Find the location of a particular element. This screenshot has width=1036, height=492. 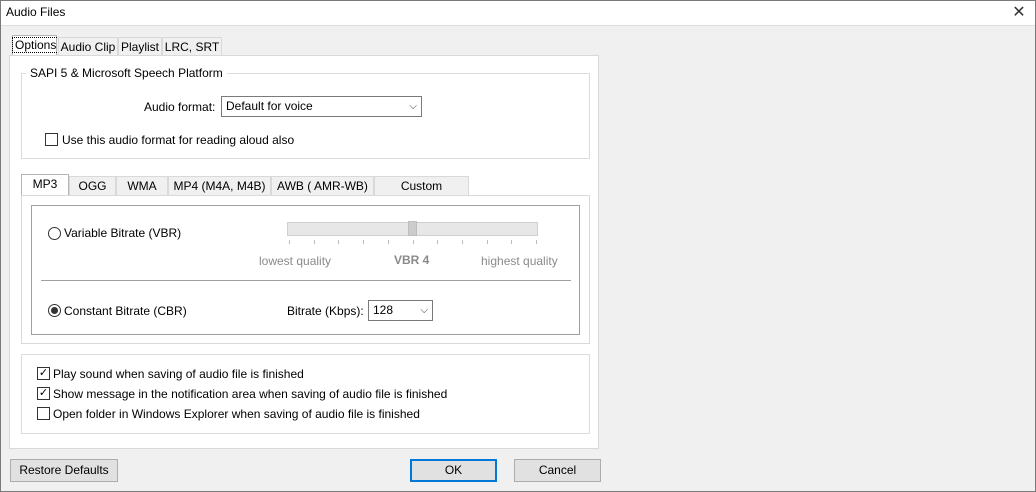

tab-custom-encoders: Custom Encoders is located at coordinates (421, 193).